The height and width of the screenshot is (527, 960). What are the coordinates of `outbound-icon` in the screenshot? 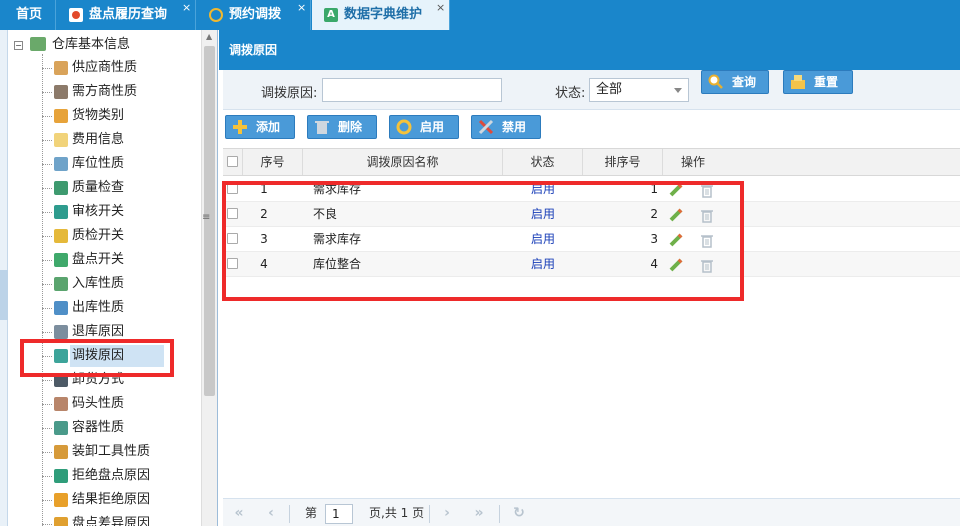 It's located at (61, 308).